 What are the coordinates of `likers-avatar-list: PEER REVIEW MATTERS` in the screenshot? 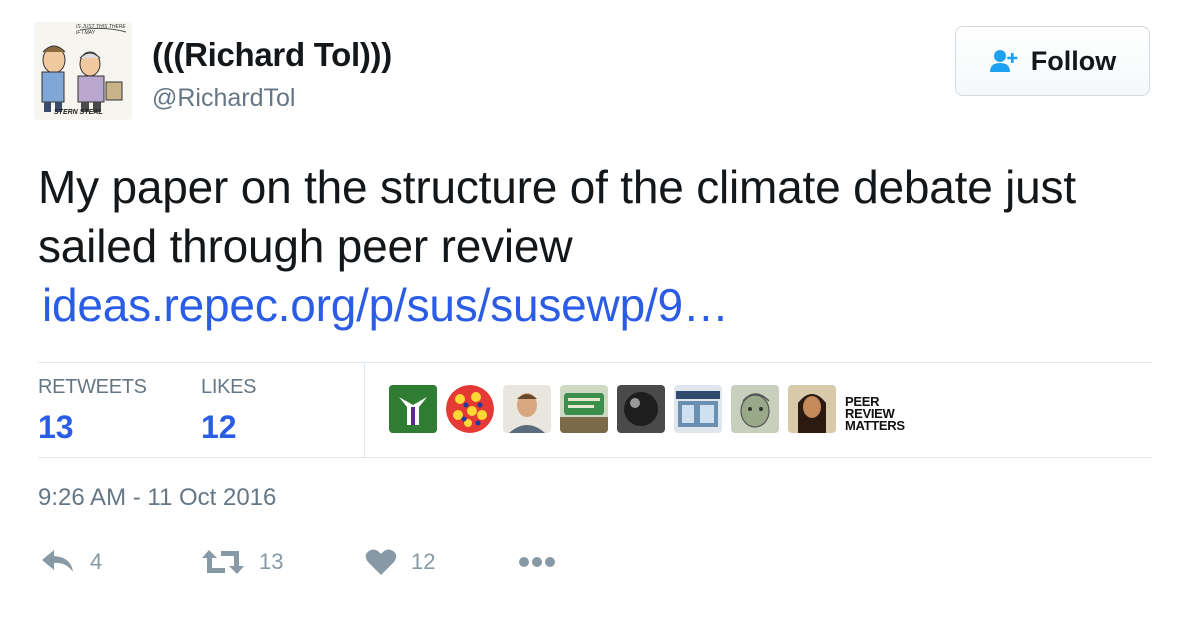 It's located at (647, 409).